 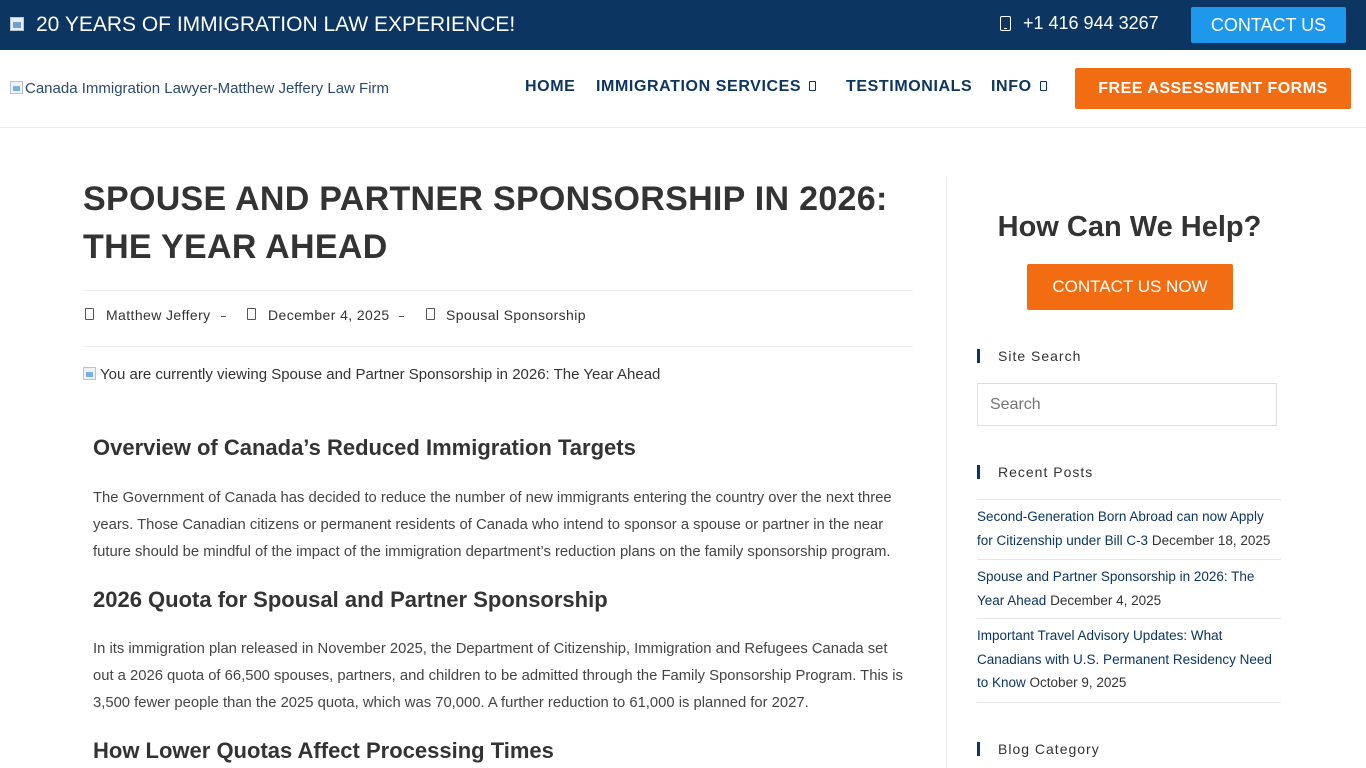 I want to click on recent-posts-title: Recent Posts, so click(x=1035, y=472).